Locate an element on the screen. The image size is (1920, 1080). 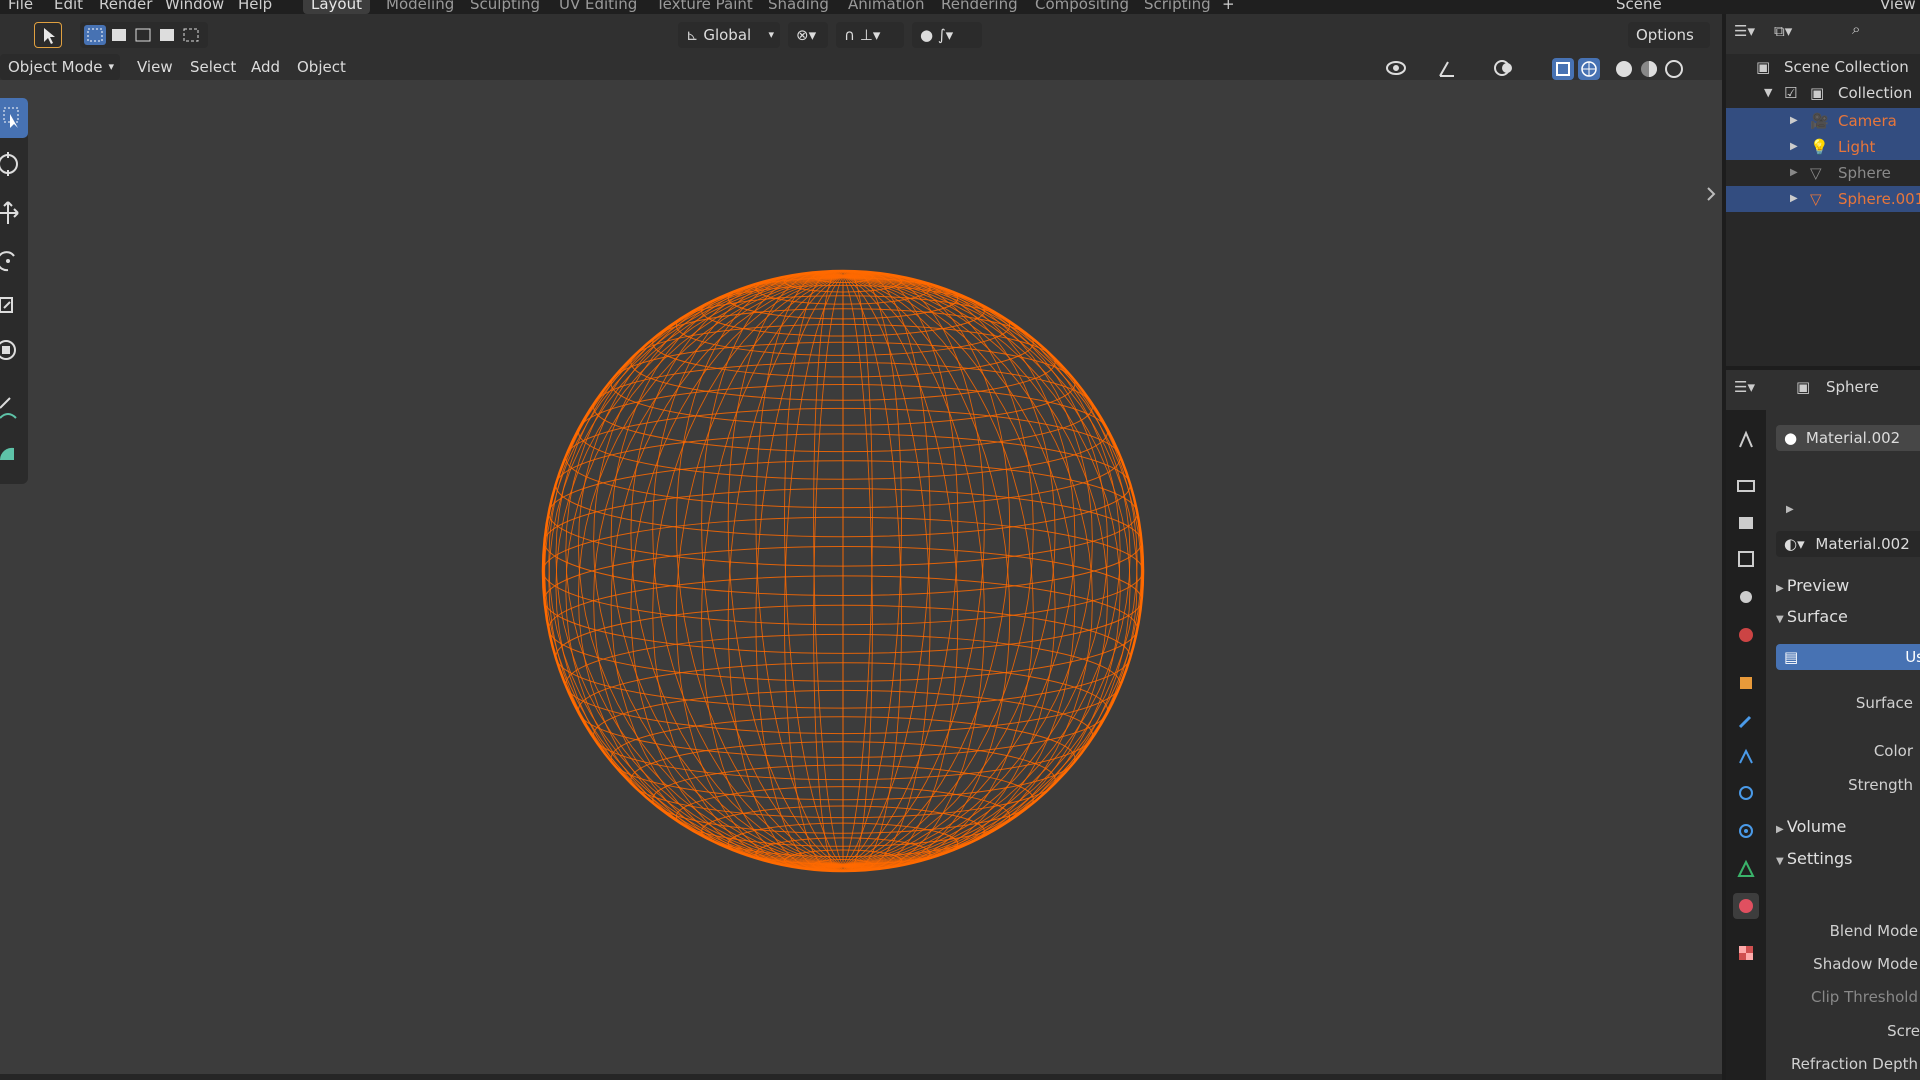
pivot-point-dropdown: ⊗▾ is located at coordinates (808, 35).